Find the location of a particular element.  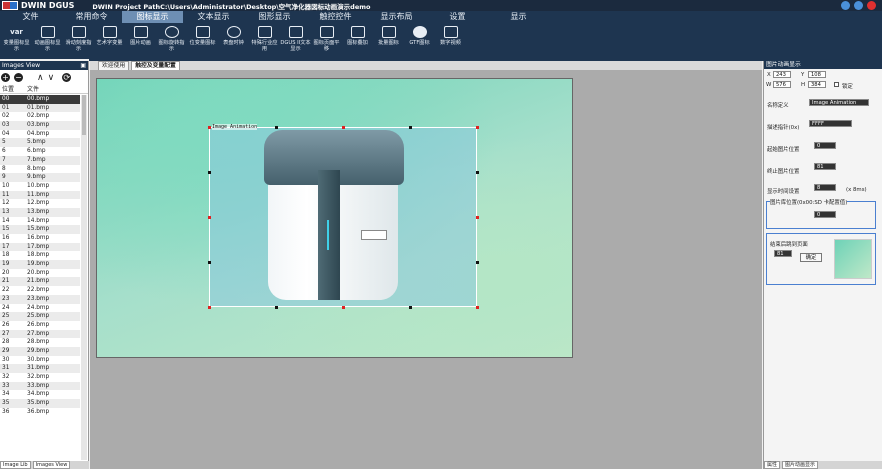

list-item: 02 02.bmp is located at coordinates (40, 116).